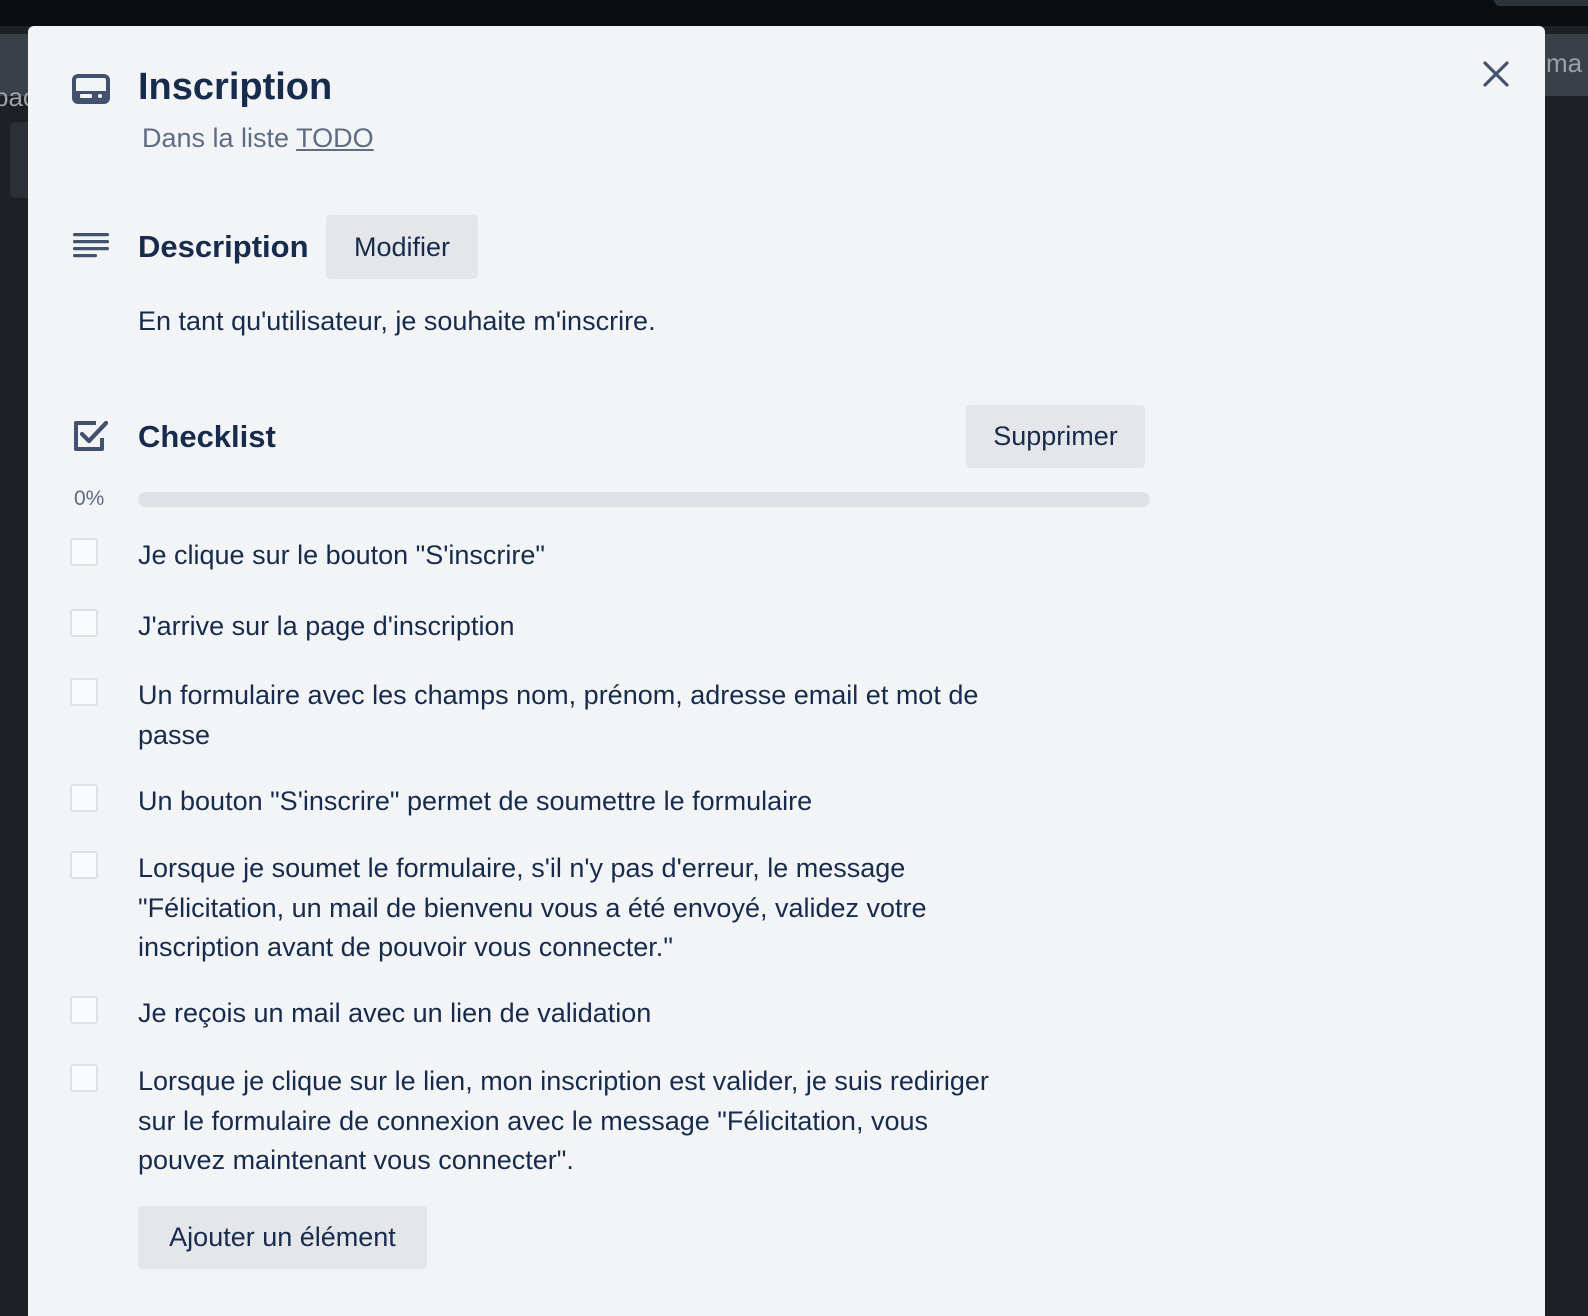  What do you see at coordinates (18, 73) in the screenshot?
I see `board-left-list-header: pac` at bounding box center [18, 73].